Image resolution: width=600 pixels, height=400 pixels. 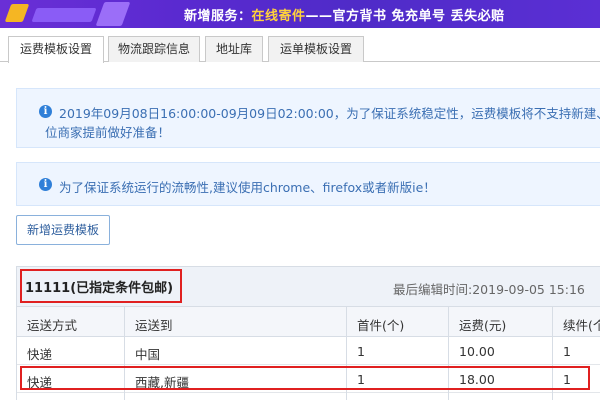 What do you see at coordinates (64, 15) in the screenshot?
I see `banner-platform-shape` at bounding box center [64, 15].